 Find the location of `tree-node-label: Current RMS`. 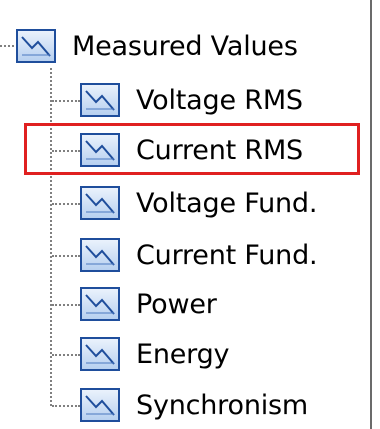

tree-node-label: Current RMS is located at coordinates (219, 150).